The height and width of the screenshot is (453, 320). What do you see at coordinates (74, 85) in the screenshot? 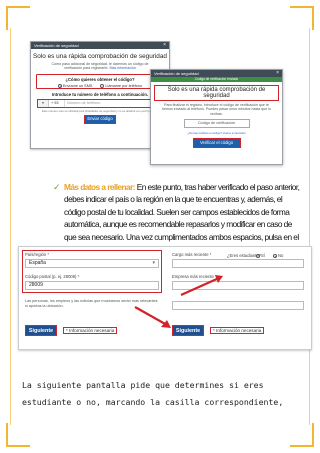
I see `option-sms: Envíame un SMS` at bounding box center [74, 85].